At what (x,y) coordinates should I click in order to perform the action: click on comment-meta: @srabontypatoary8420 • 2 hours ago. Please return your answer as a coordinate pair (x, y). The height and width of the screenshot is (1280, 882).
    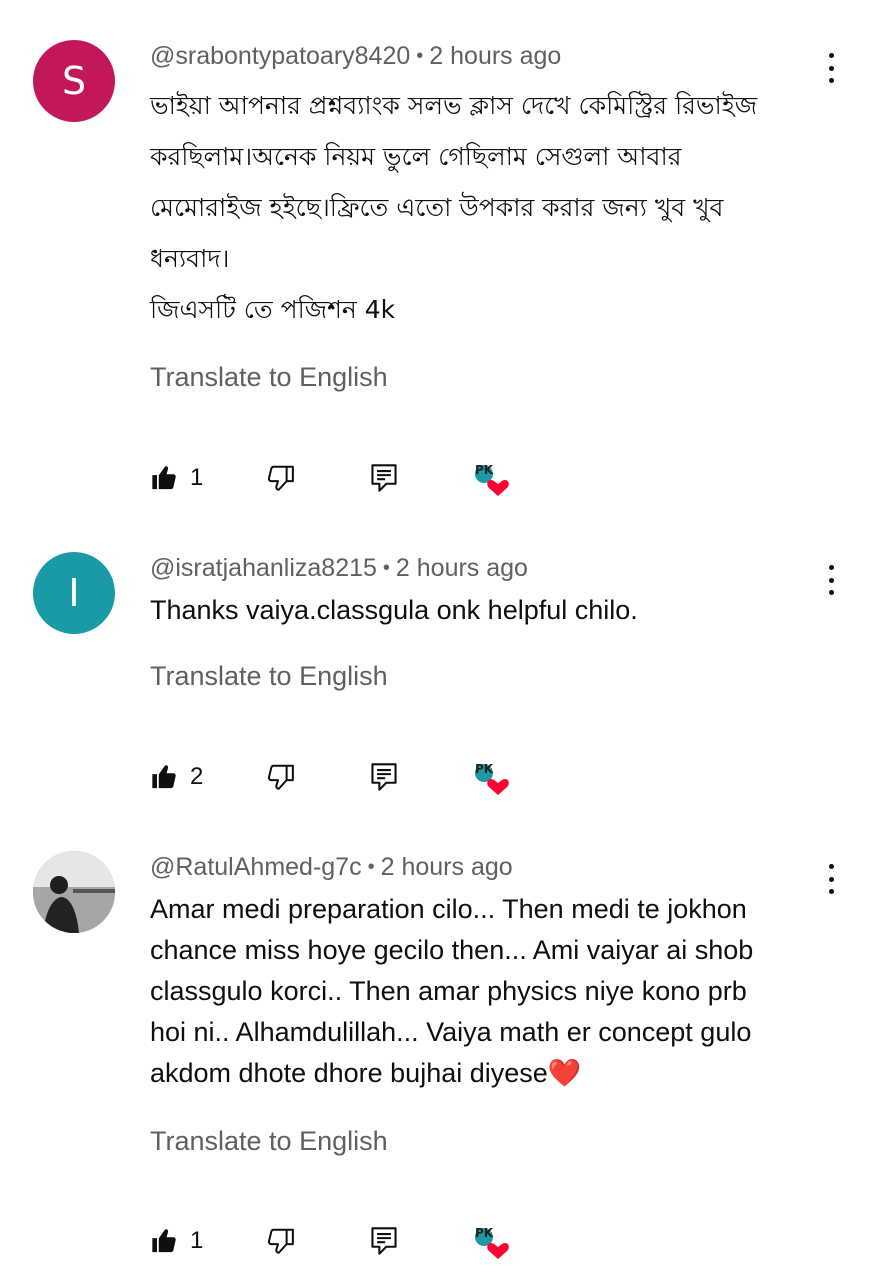
    Looking at the image, I should click on (356, 56).